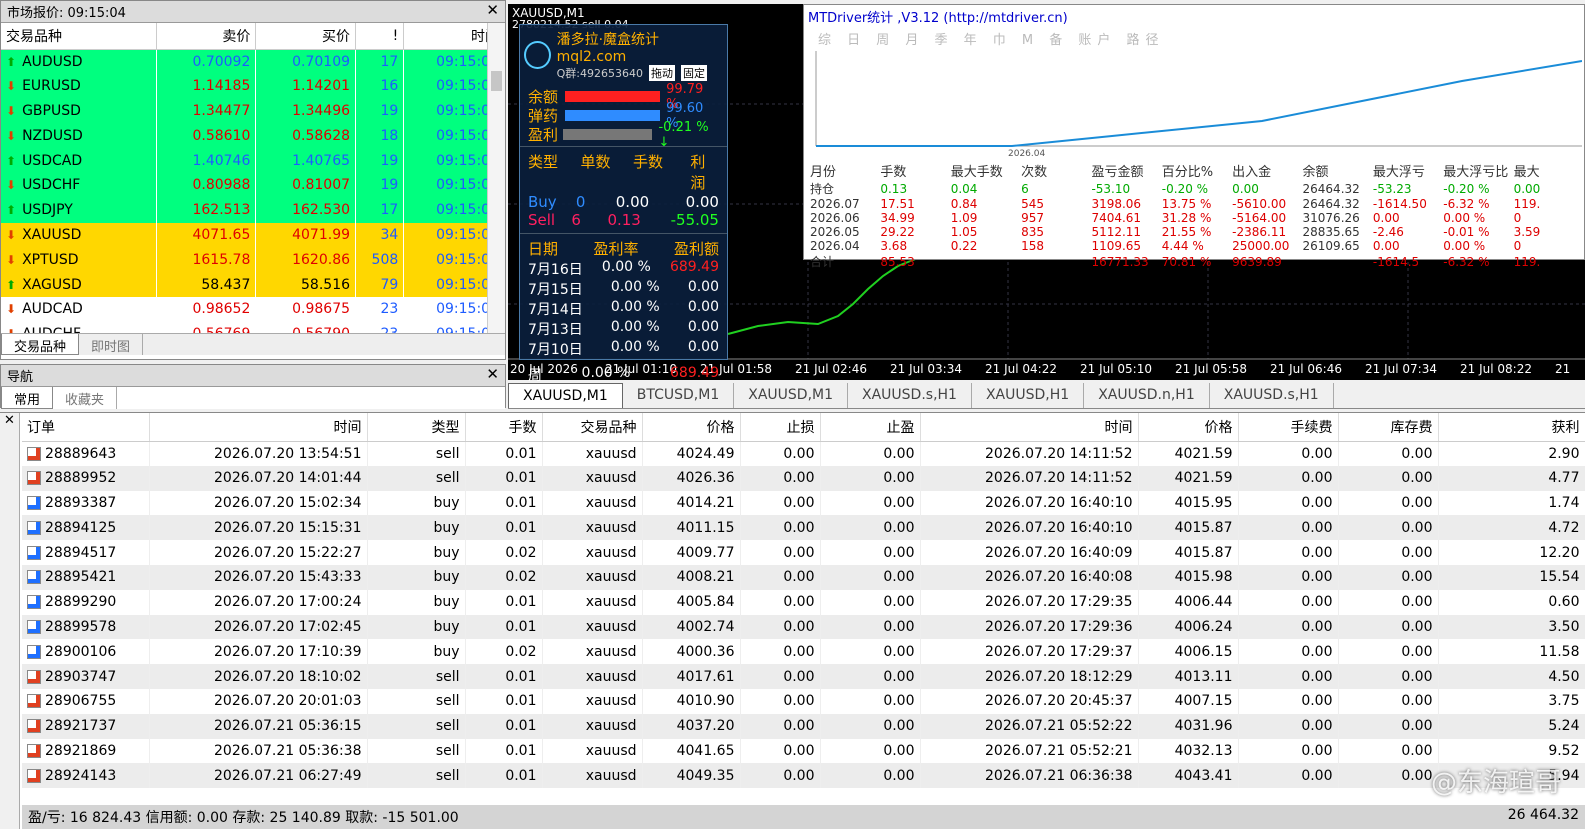 This screenshot has width=1585, height=829. I want to click on order-column-header: 订单, so click(86, 427).